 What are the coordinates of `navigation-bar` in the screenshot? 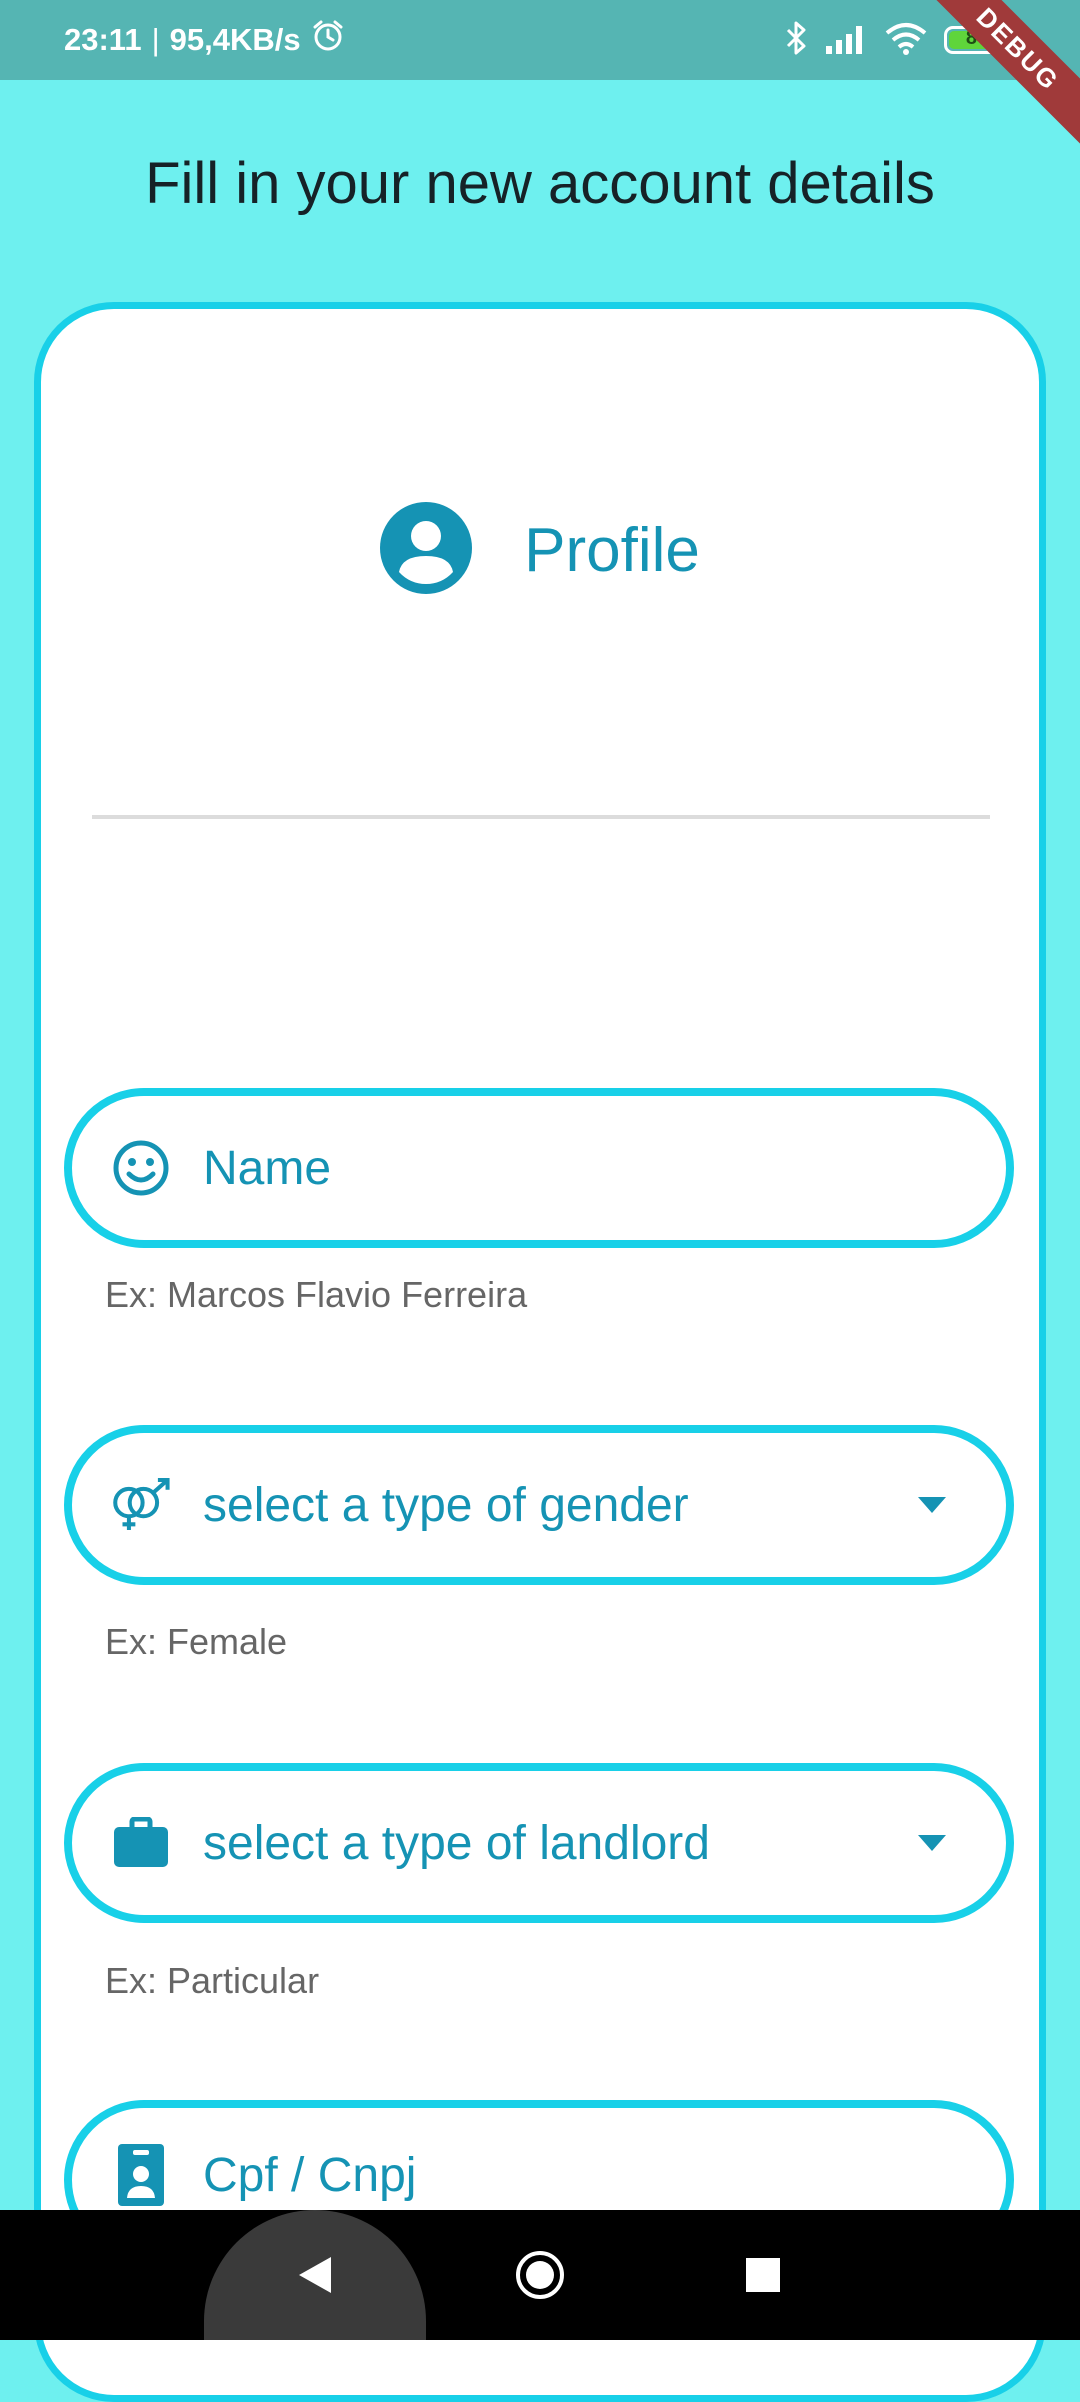 It's located at (540, 2275).